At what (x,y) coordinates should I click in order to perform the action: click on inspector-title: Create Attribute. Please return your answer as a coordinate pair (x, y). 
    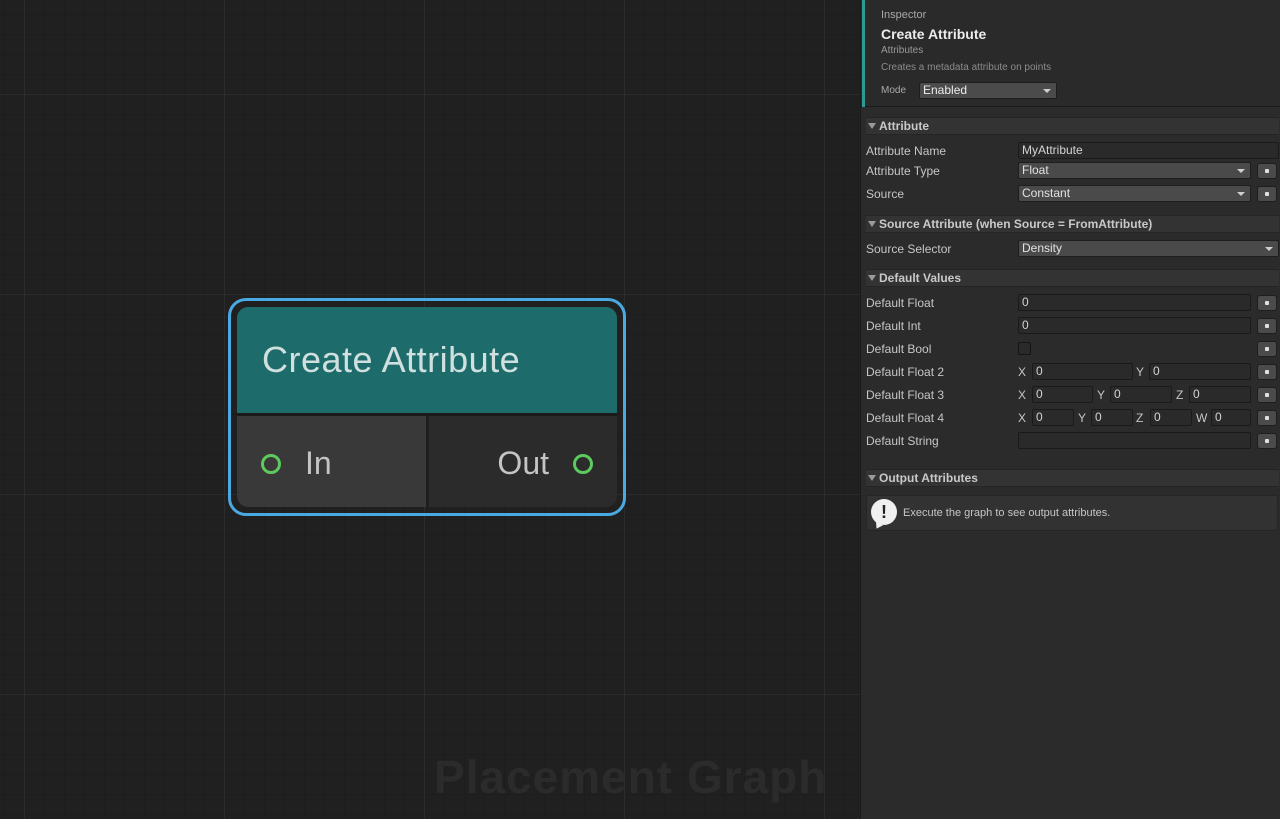
    Looking at the image, I should click on (934, 34).